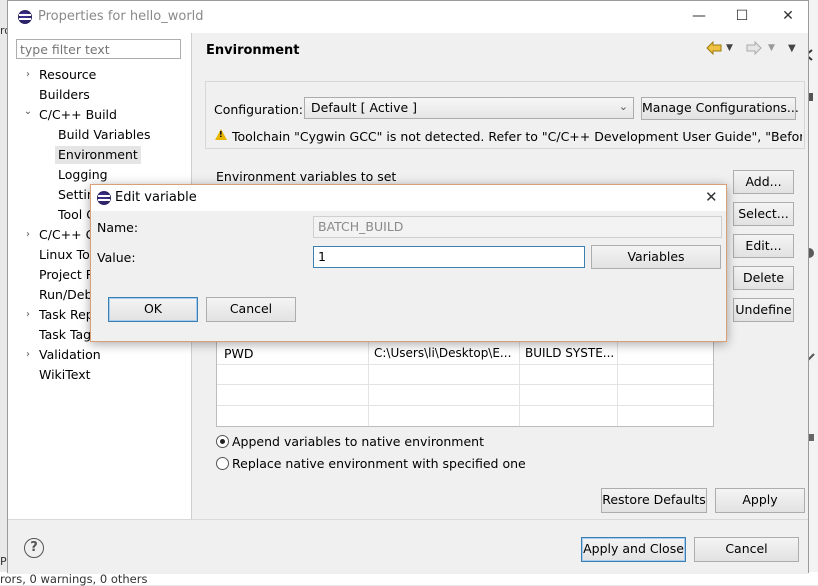 The width and height of the screenshot is (818, 586). What do you see at coordinates (64, 95) in the screenshot?
I see `tree-item-builders: Builders` at bounding box center [64, 95].